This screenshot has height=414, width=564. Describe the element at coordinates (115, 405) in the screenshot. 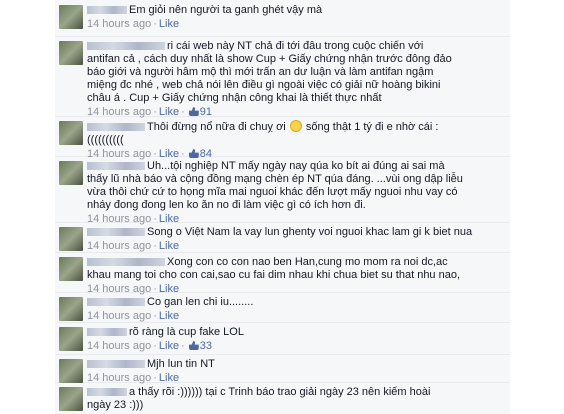

I see `comment-text: ngày 23 :)))` at that location.